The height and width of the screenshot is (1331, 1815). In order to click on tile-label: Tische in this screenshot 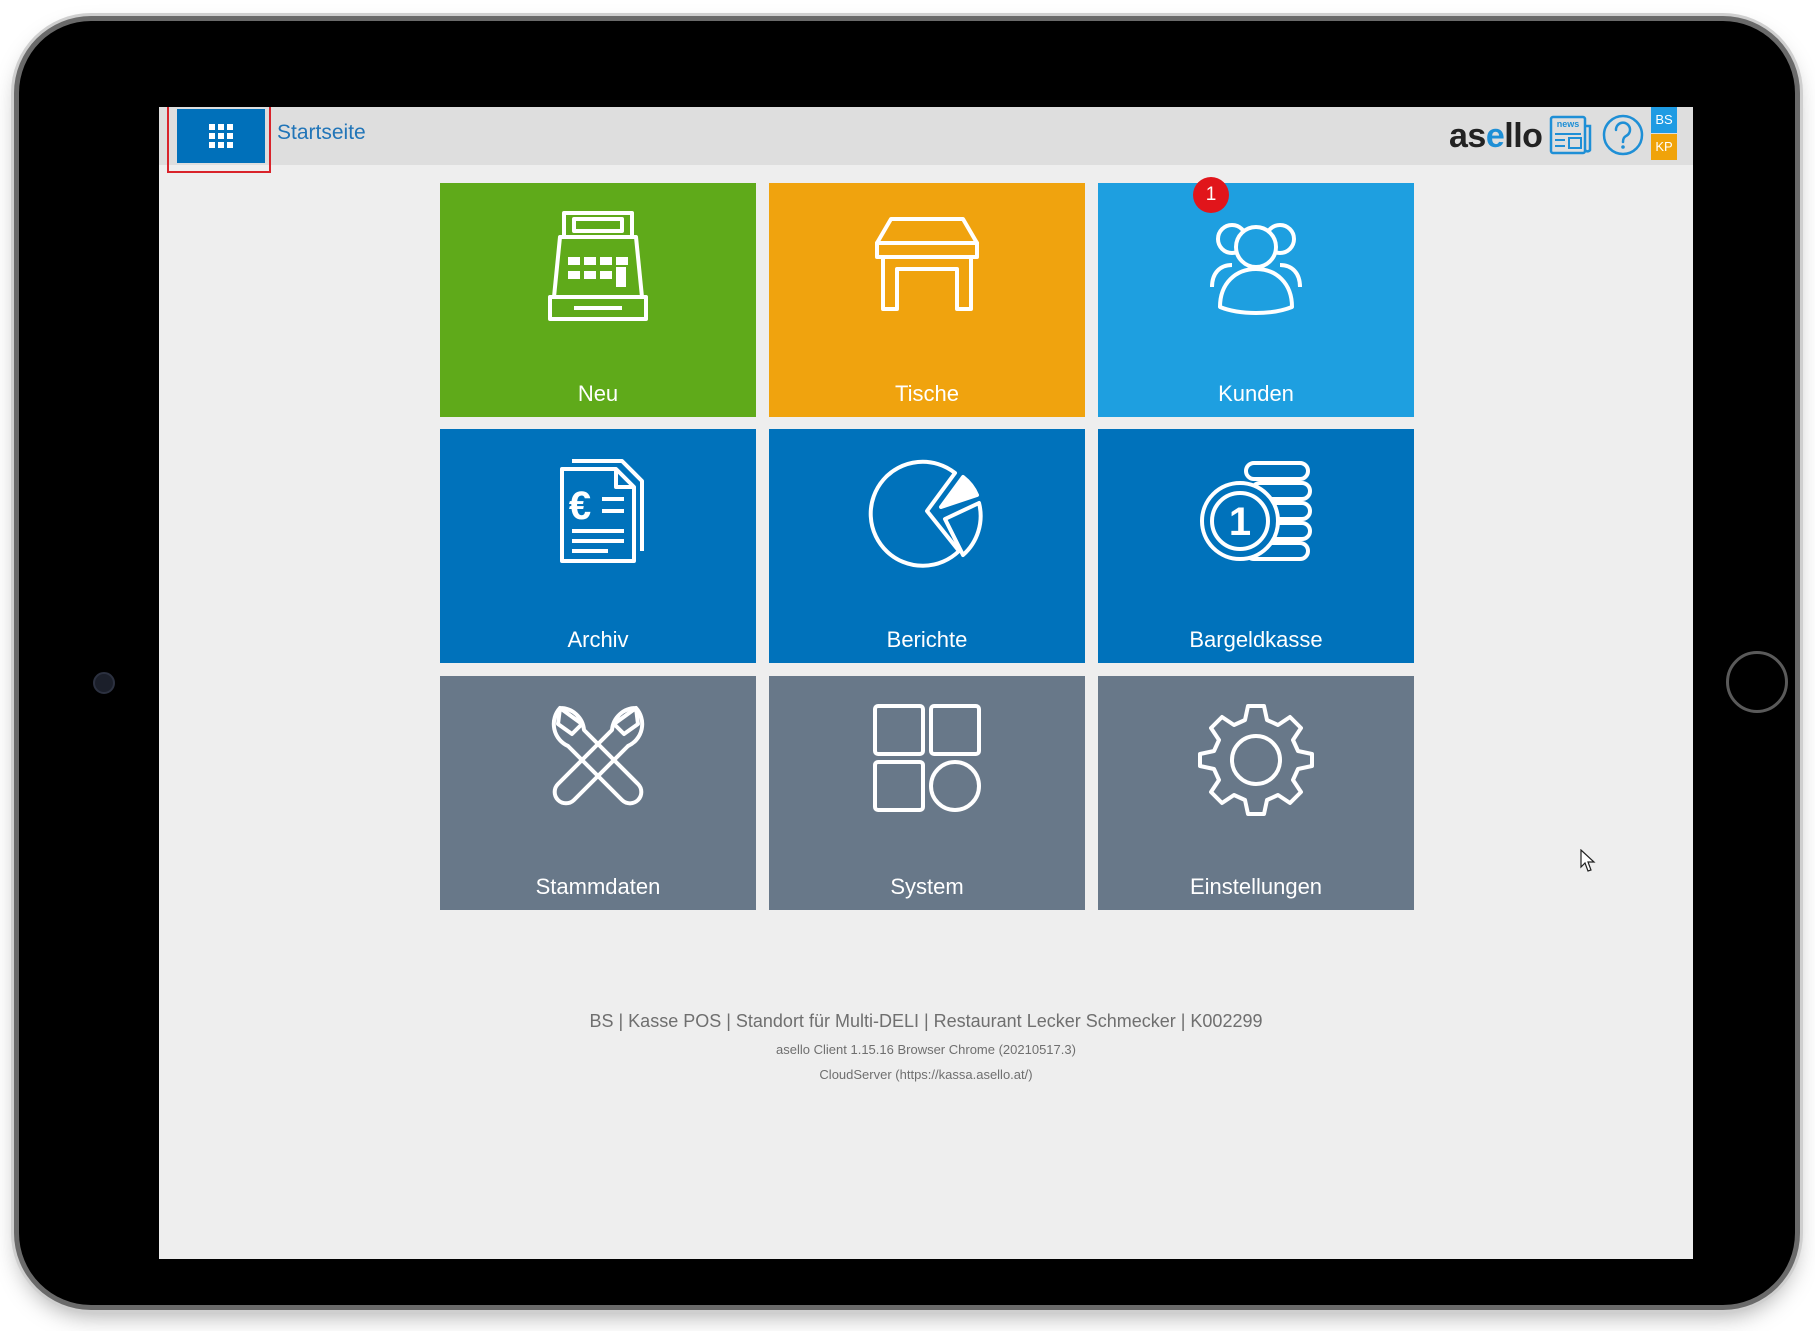, I will do `click(927, 393)`.